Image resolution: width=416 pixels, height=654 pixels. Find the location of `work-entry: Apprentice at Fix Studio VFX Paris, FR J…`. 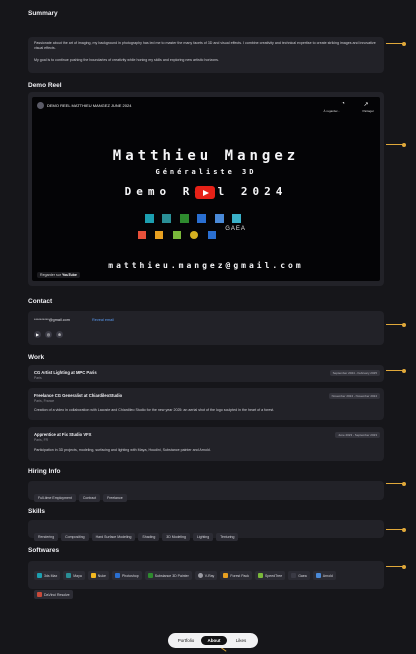

work-entry: Apprentice at Fix Studio VFX Paris, FR J… is located at coordinates (206, 444).